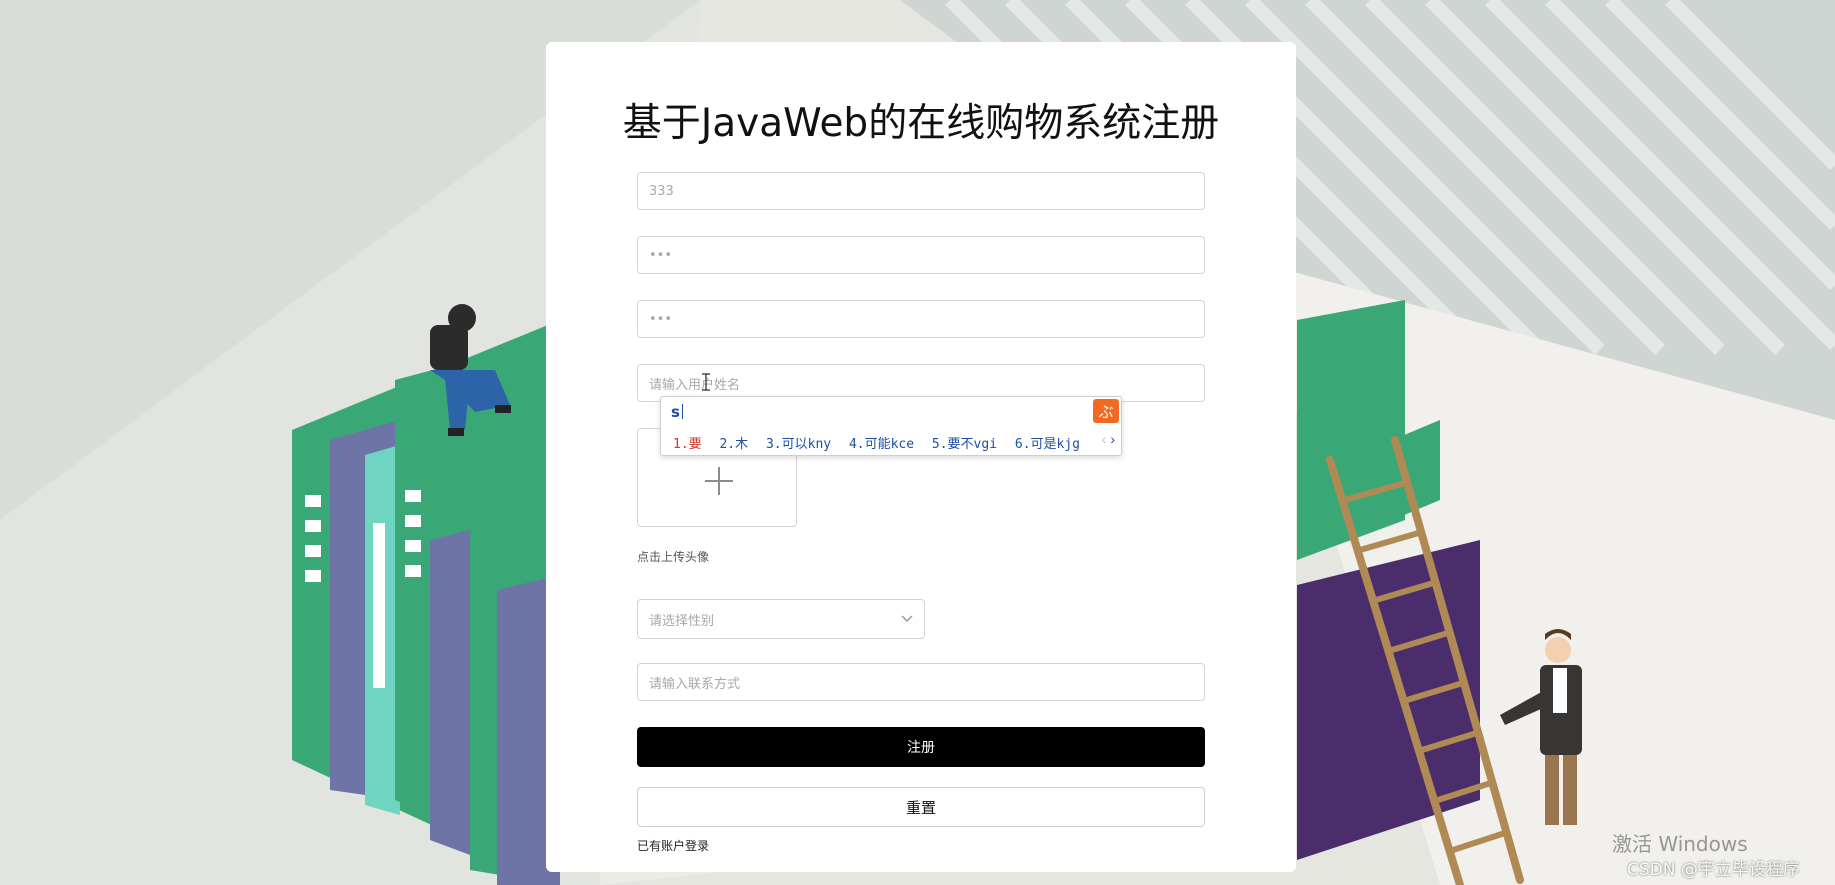 This screenshot has width=1835, height=885. What do you see at coordinates (661, 319) in the screenshot?
I see `confirm-password-value: •••` at bounding box center [661, 319].